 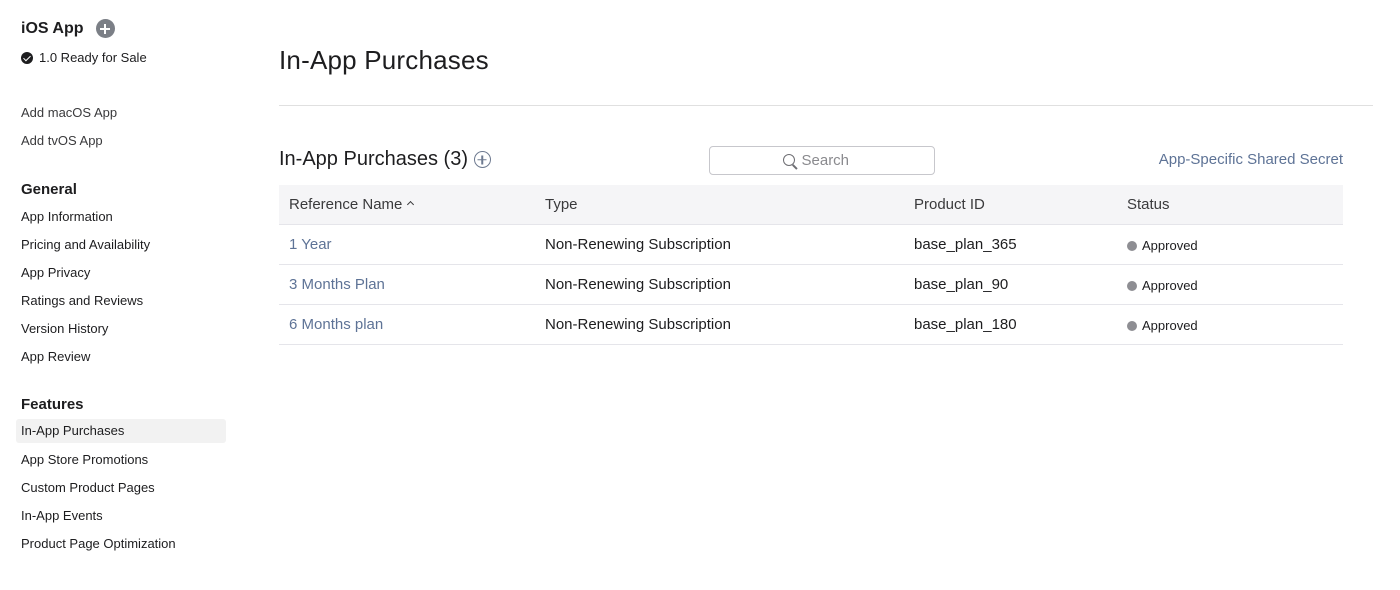 What do you see at coordinates (84, 459) in the screenshot?
I see `sidebar-item-app-store-promotions: App Store Promotions` at bounding box center [84, 459].